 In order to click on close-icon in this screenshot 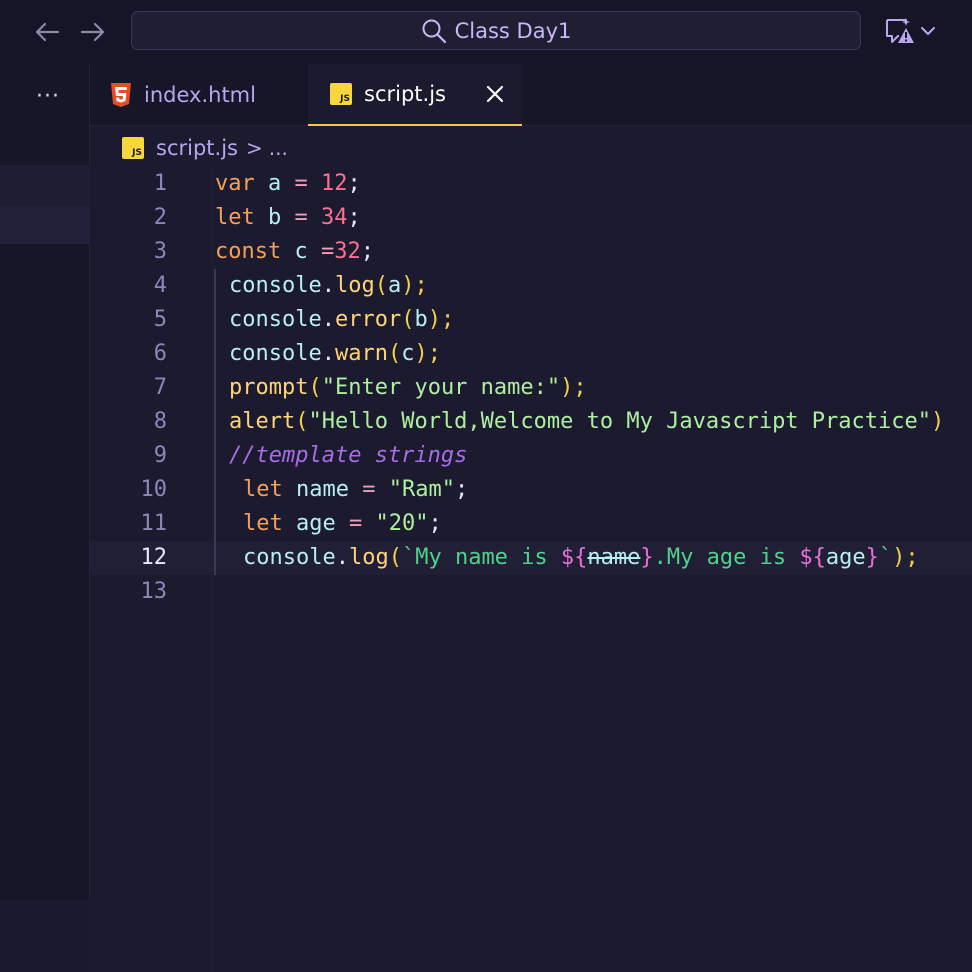, I will do `click(495, 94)`.